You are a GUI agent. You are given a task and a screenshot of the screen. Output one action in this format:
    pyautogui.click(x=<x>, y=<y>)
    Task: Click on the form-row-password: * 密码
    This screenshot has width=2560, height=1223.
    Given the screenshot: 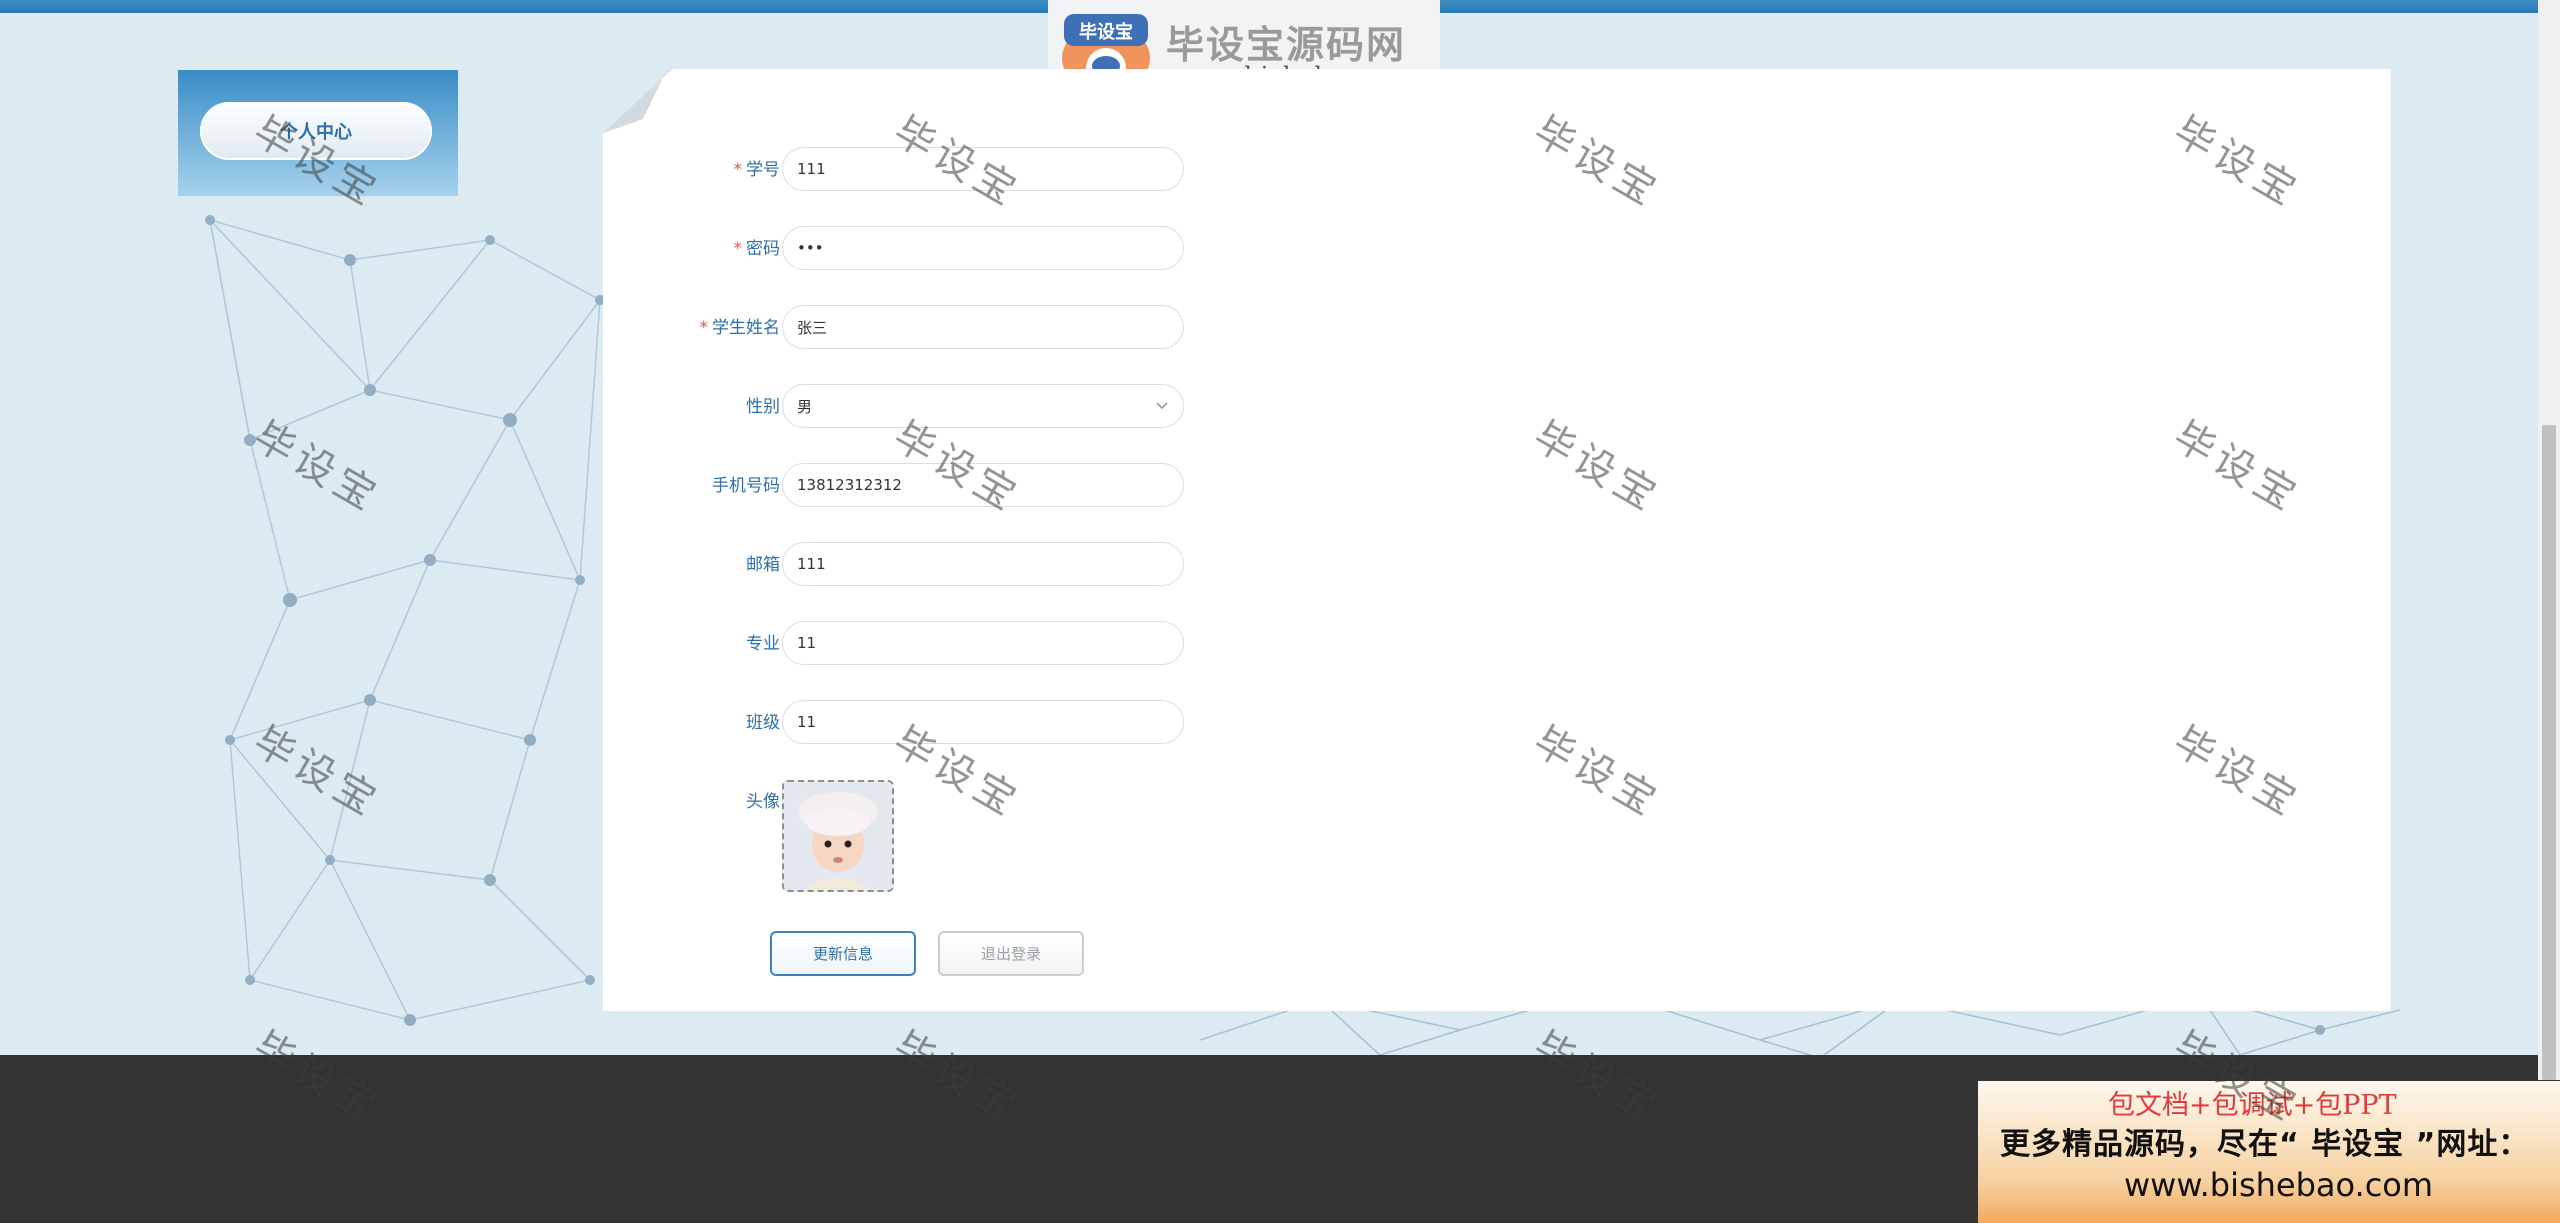 What is the action you would take?
    pyautogui.click(x=390, y=249)
    